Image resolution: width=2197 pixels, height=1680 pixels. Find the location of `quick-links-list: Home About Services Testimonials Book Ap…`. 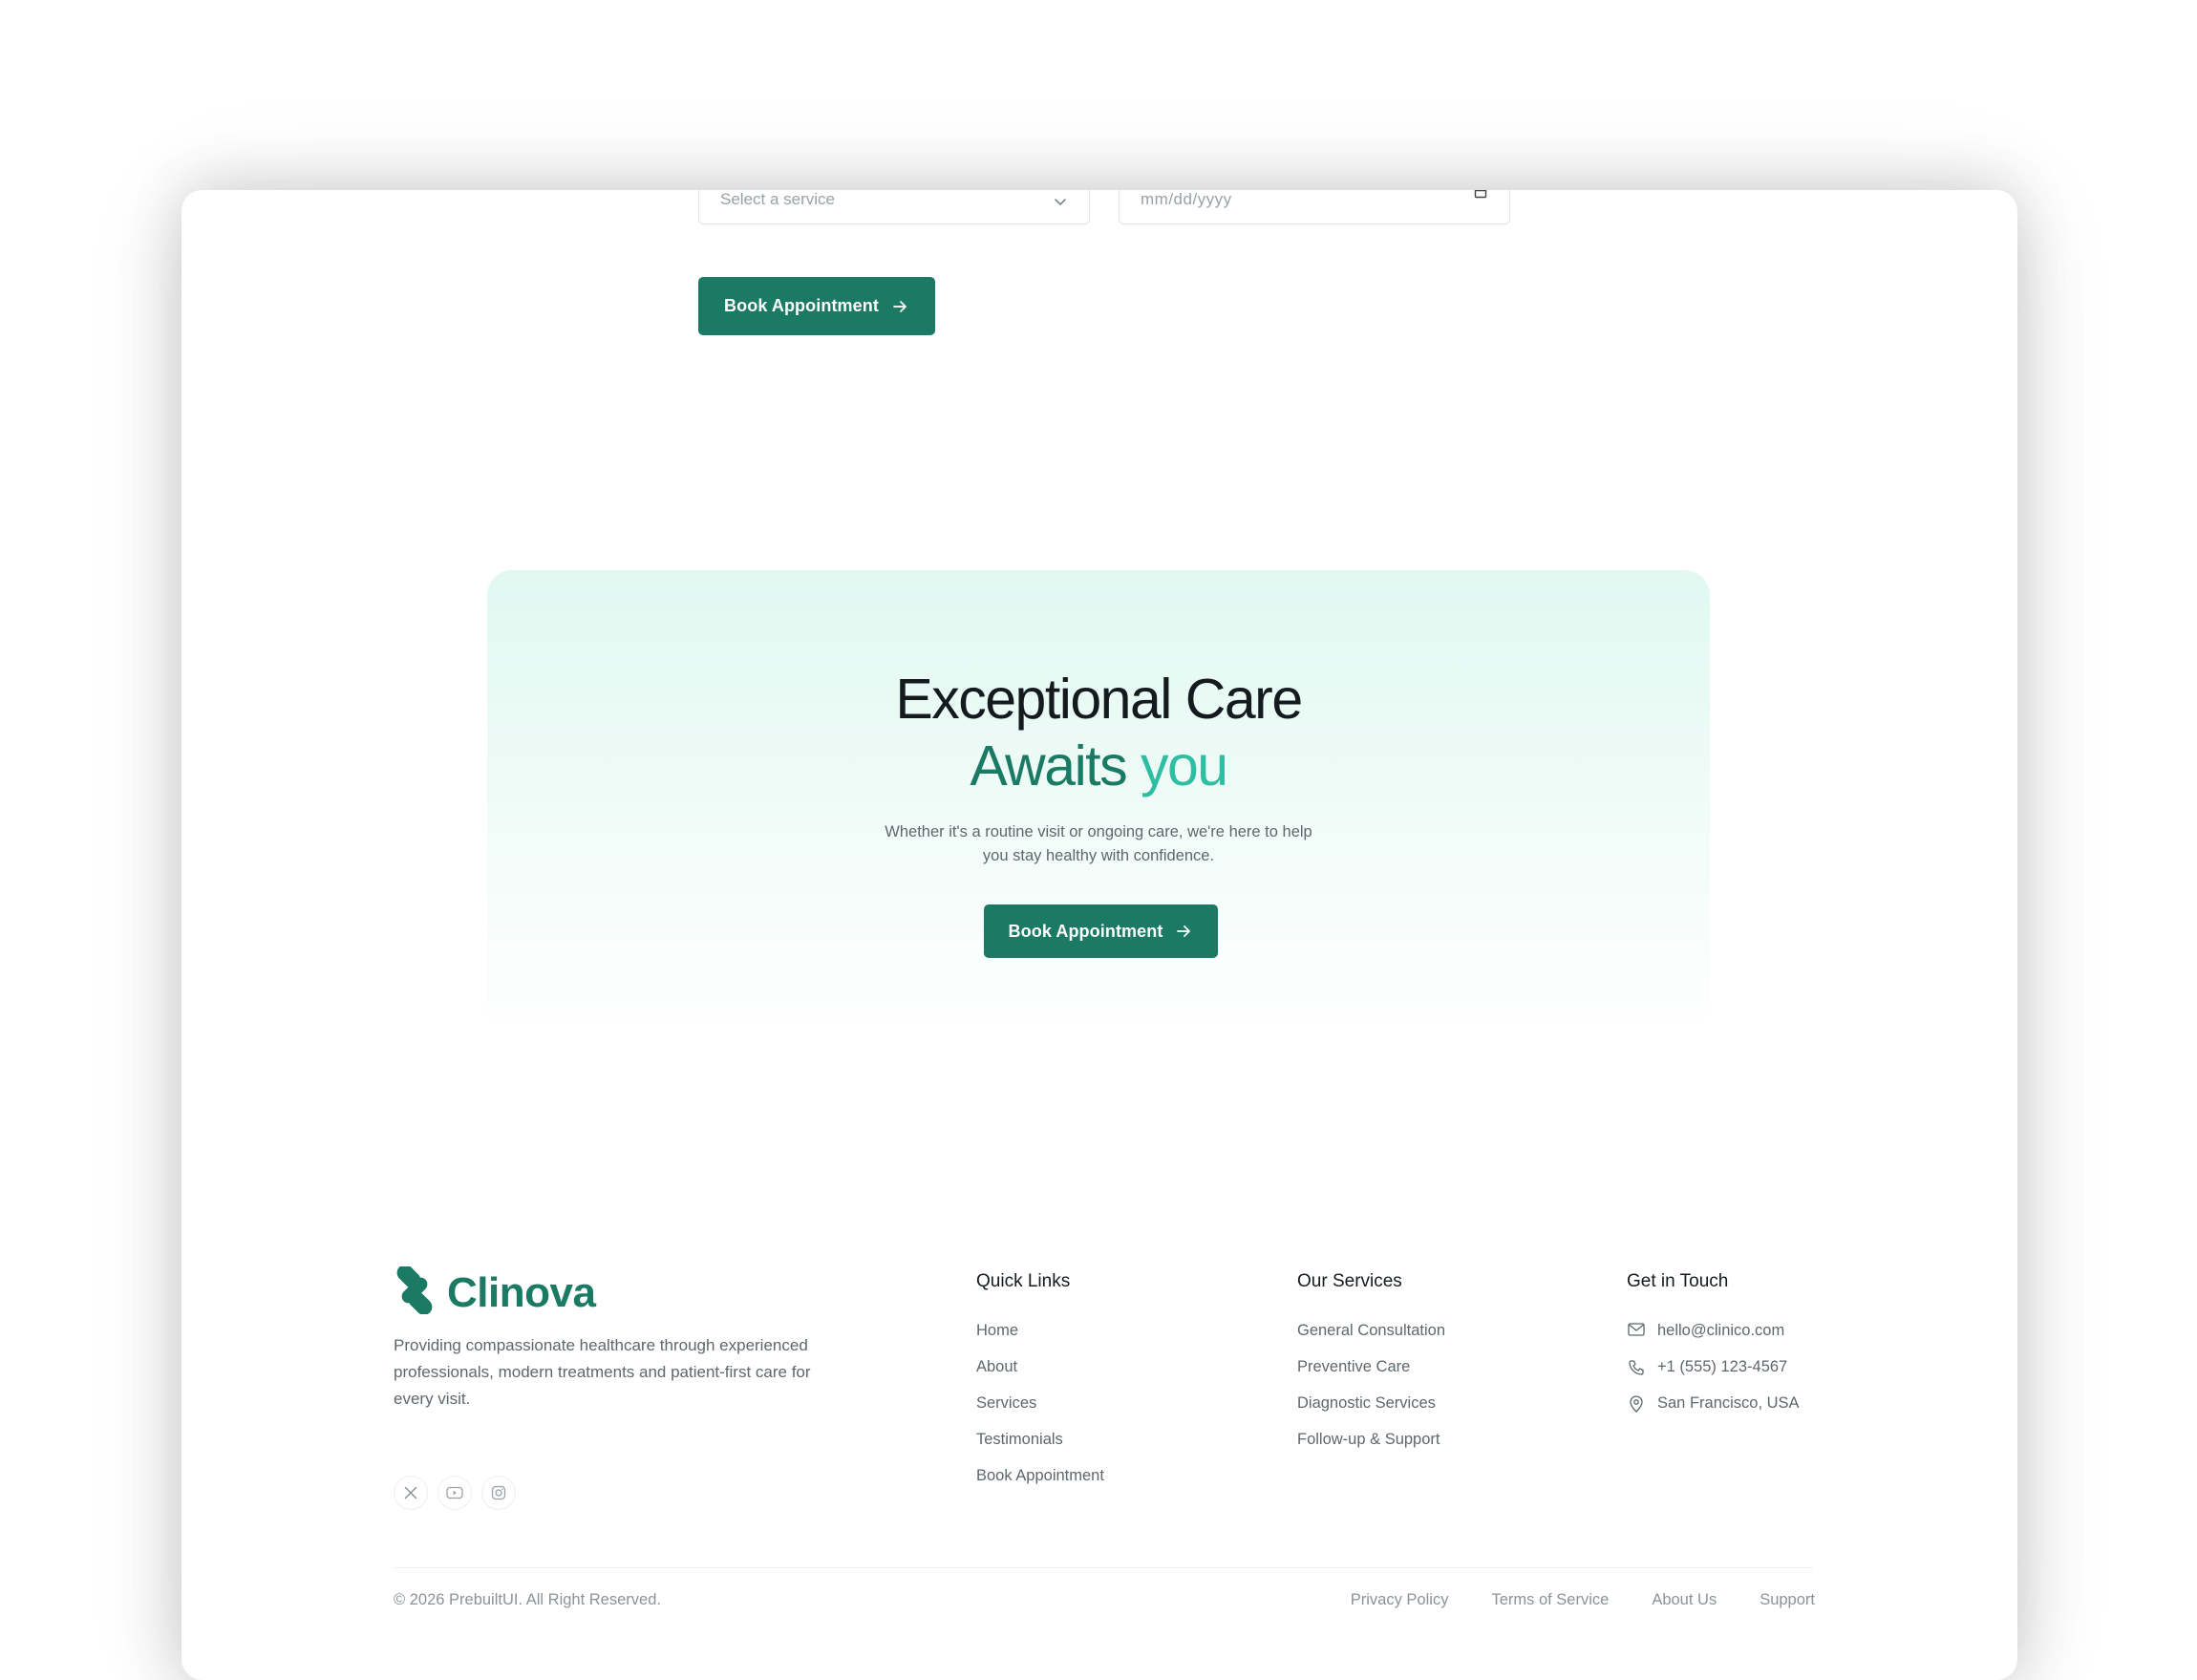

quick-links-list: Home About Services Testimonials Book Ap… is located at coordinates (1040, 1412).